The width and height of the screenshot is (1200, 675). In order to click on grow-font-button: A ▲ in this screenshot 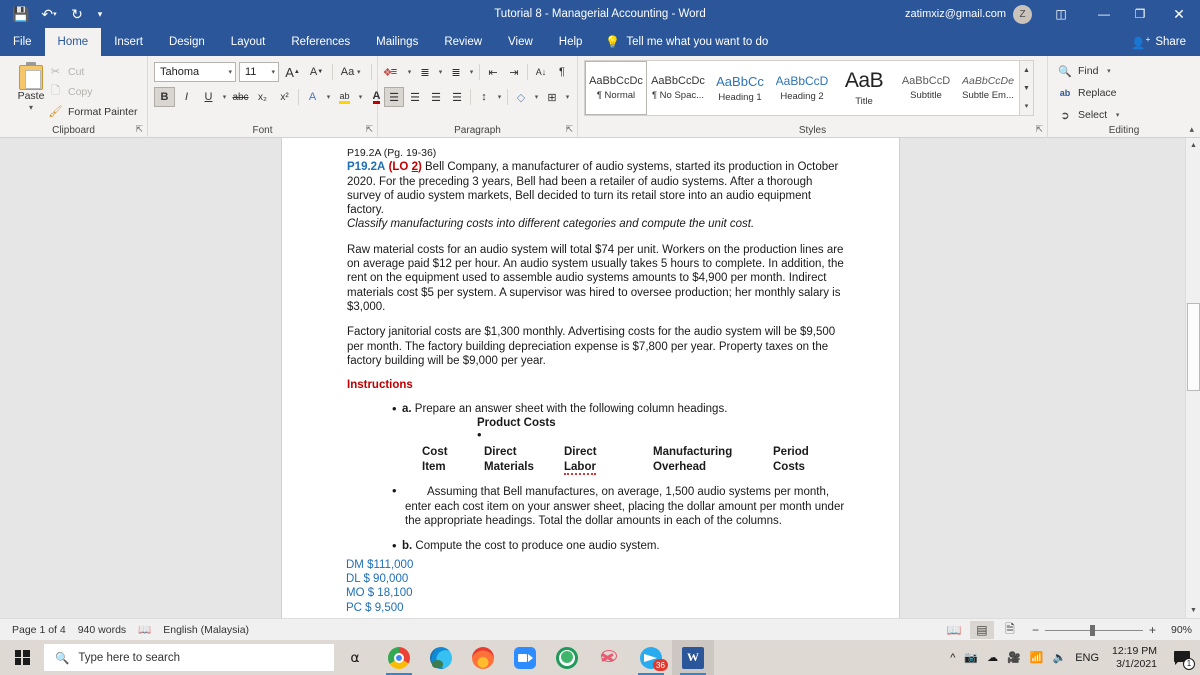, I will do `click(292, 72)`.